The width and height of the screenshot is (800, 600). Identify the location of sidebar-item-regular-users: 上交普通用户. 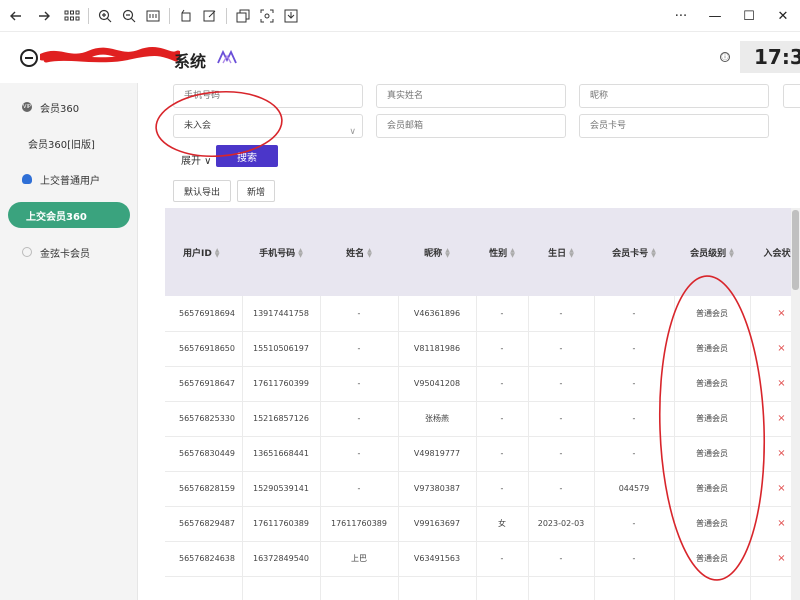
(69, 179).